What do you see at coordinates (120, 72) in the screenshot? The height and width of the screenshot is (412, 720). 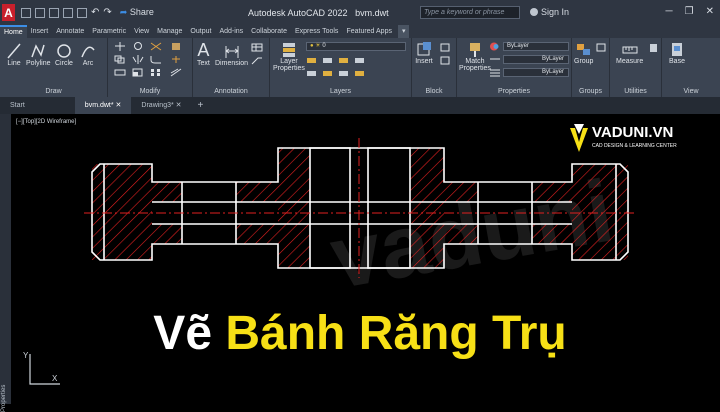 I see `stretch-icon` at bounding box center [120, 72].